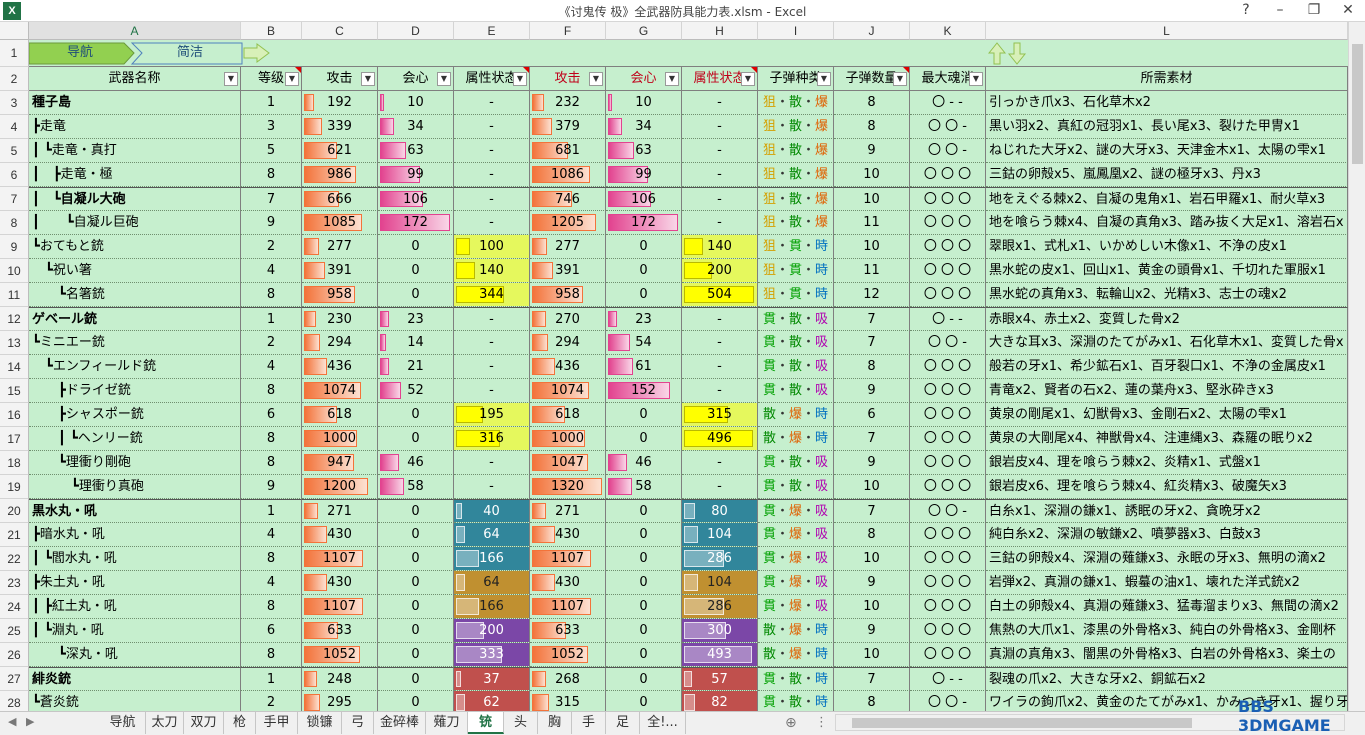  Describe the element at coordinates (14, 151) in the screenshot. I see `row-header: 5` at that location.